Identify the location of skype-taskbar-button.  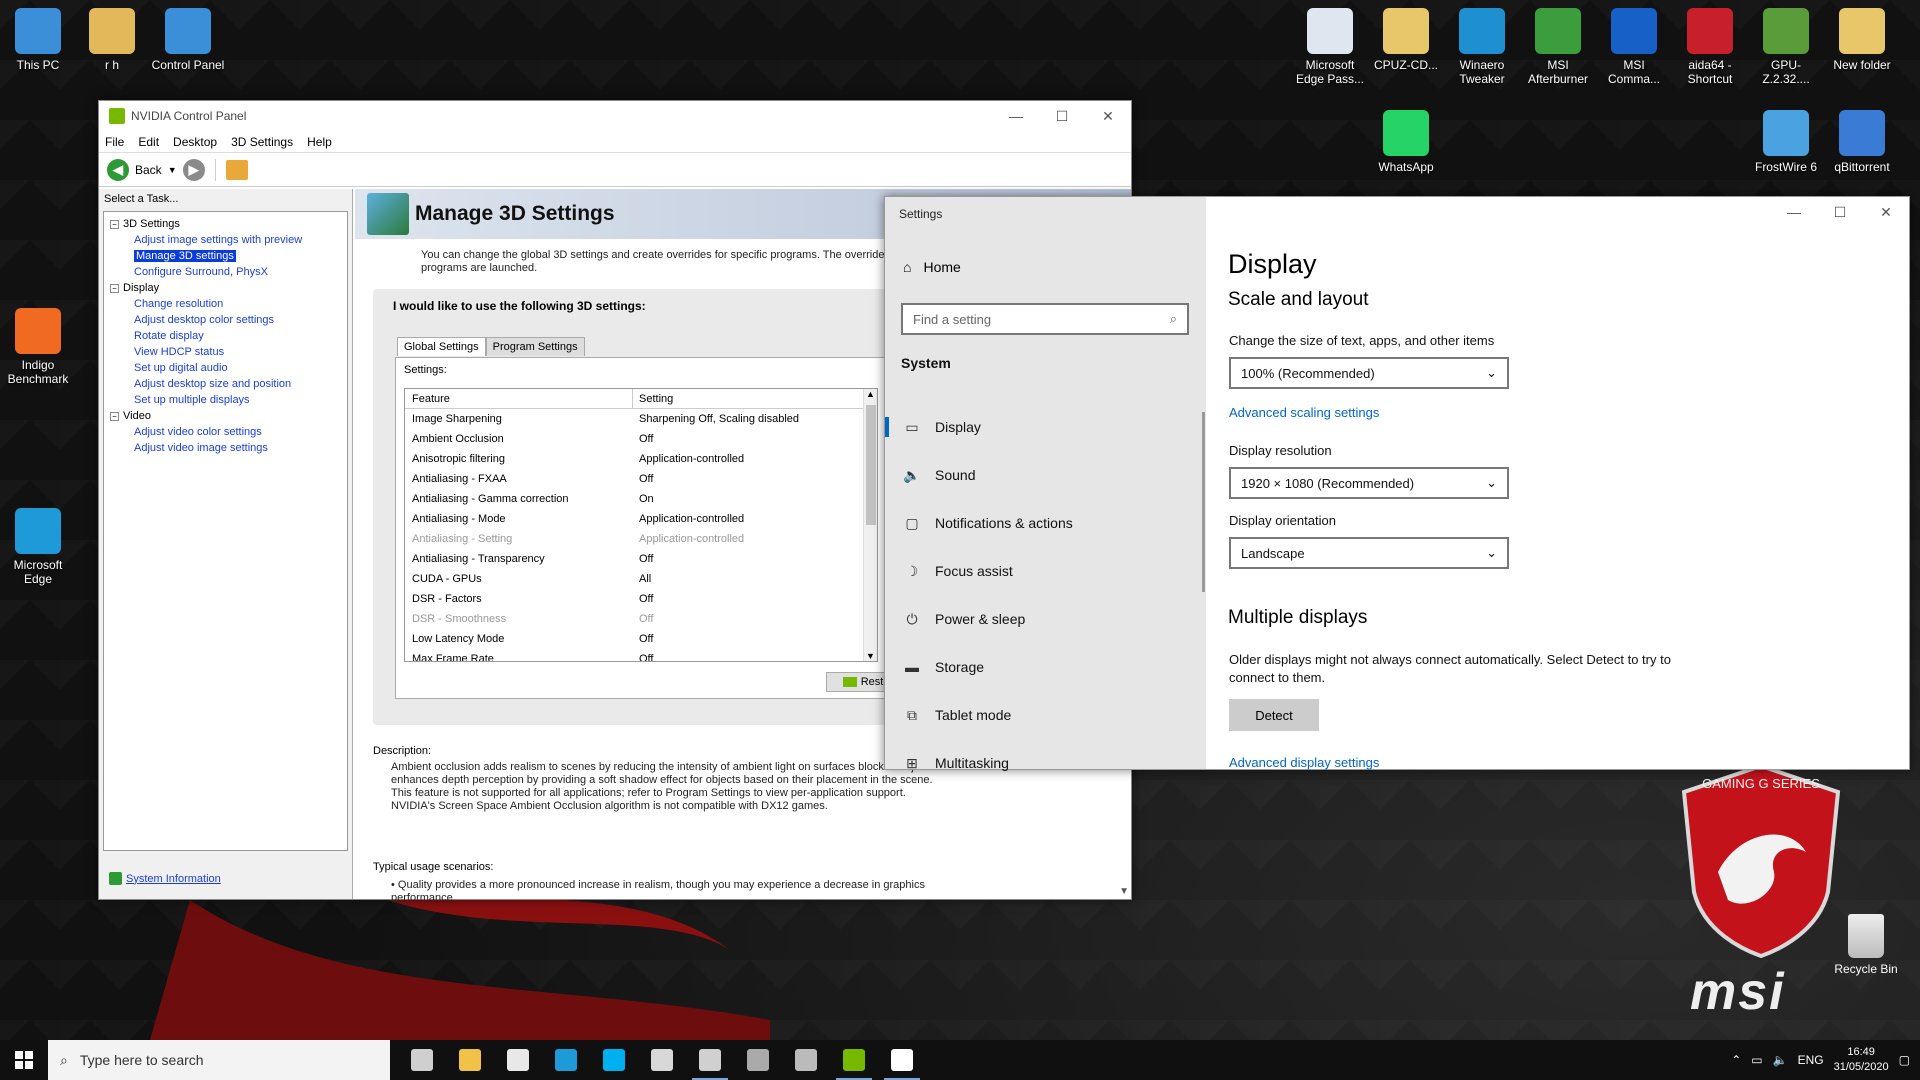
(614, 1060).